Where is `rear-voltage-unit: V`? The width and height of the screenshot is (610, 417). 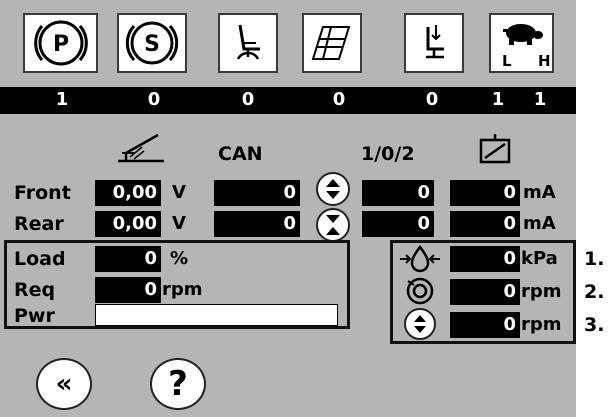 rear-voltage-unit: V is located at coordinates (179, 223).